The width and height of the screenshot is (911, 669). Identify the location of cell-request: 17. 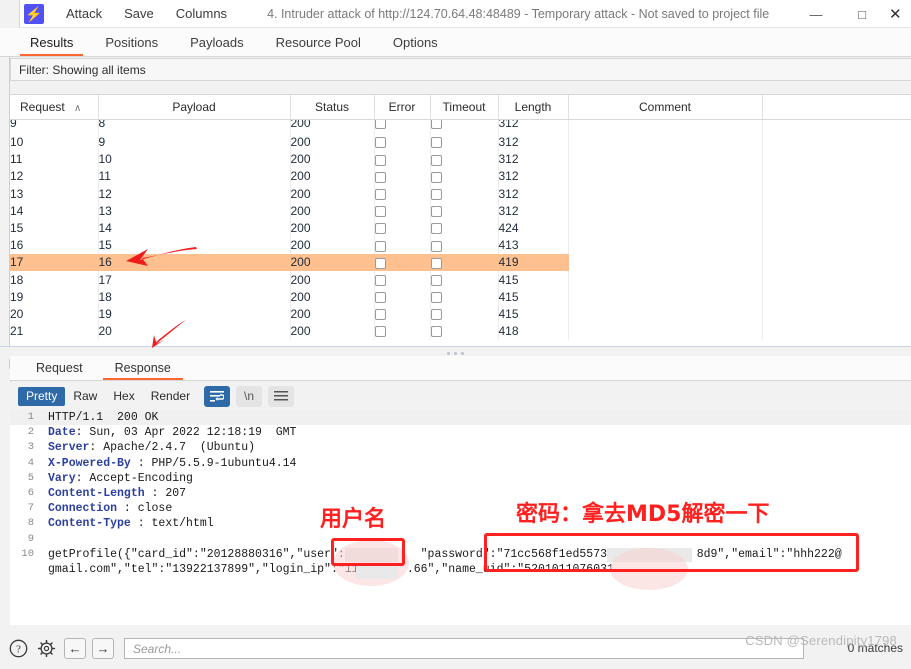
(54, 262).